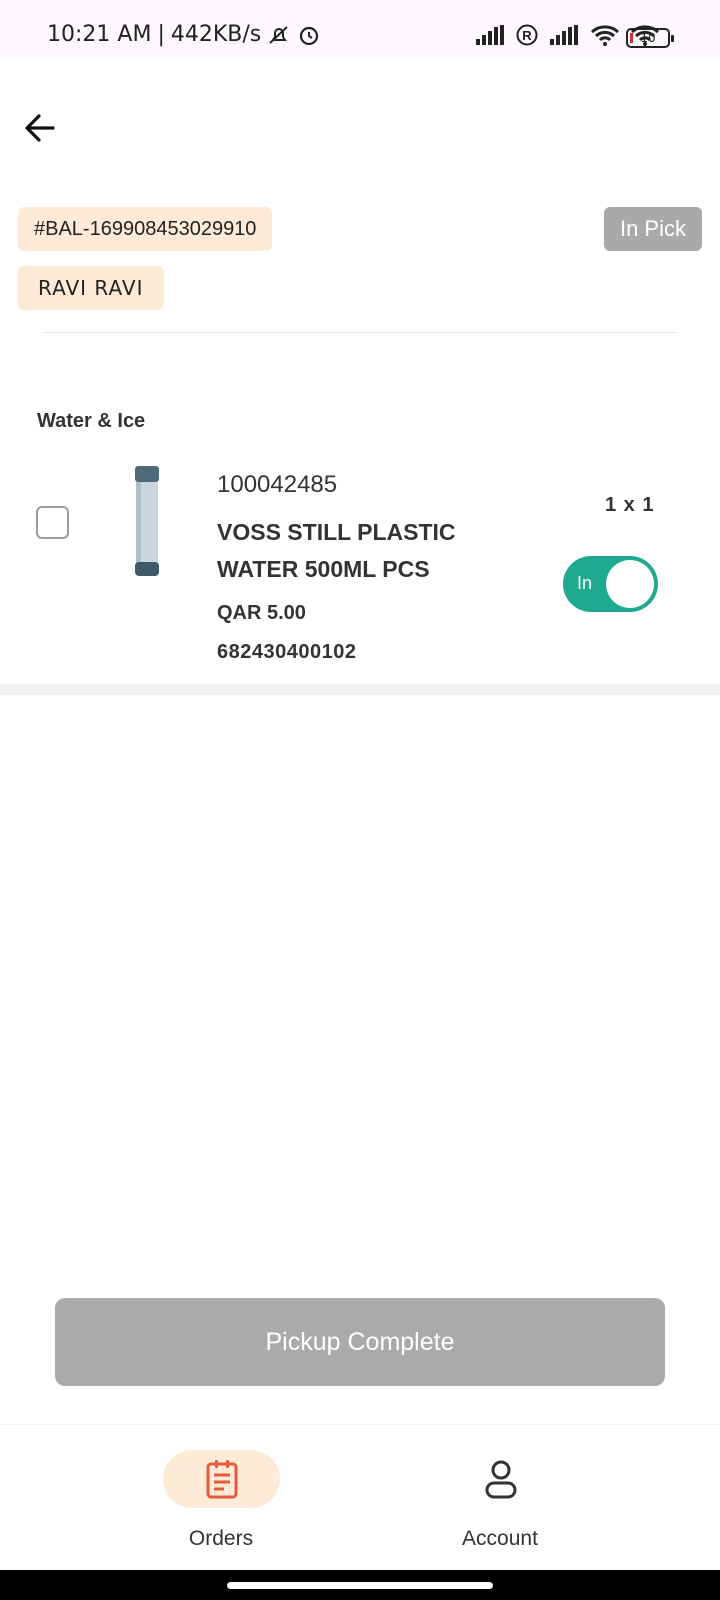 The height and width of the screenshot is (1600, 720). I want to click on product-name: VOSS STILL PLASTIC WATER 500ML PCS, so click(336, 550).